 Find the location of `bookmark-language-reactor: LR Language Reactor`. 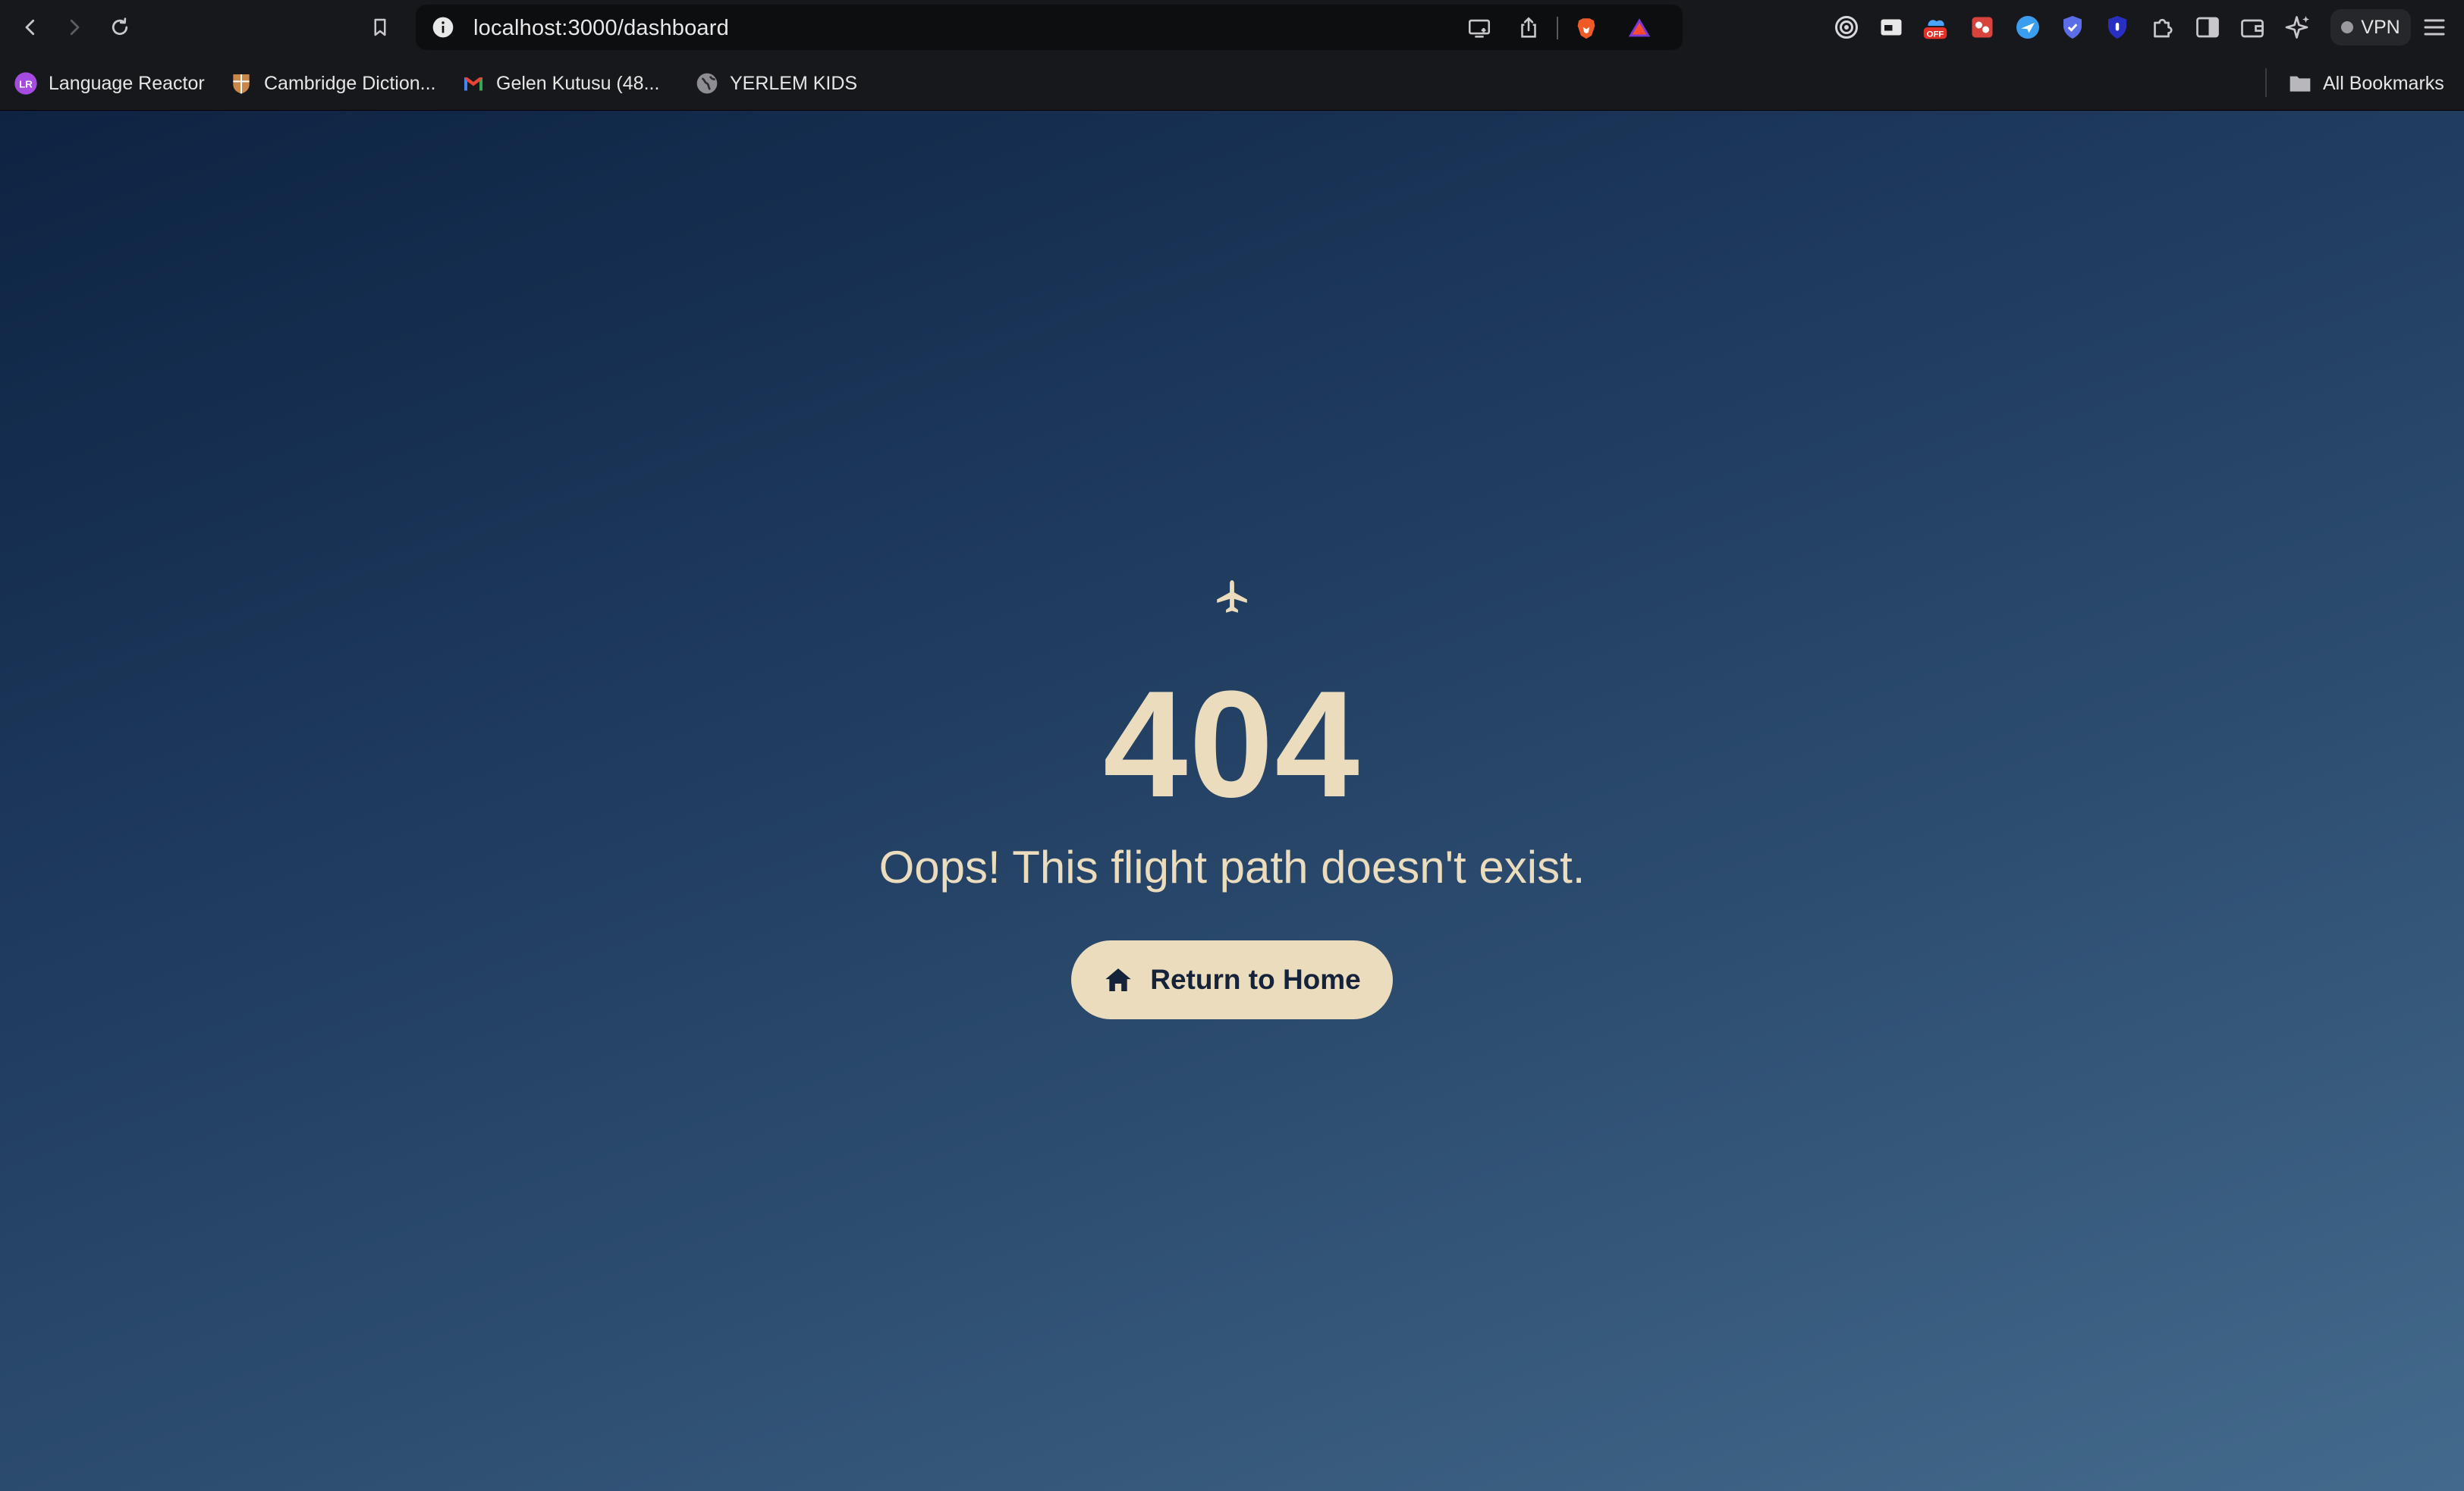

bookmark-language-reactor: LR Language Reactor is located at coordinates (109, 83).